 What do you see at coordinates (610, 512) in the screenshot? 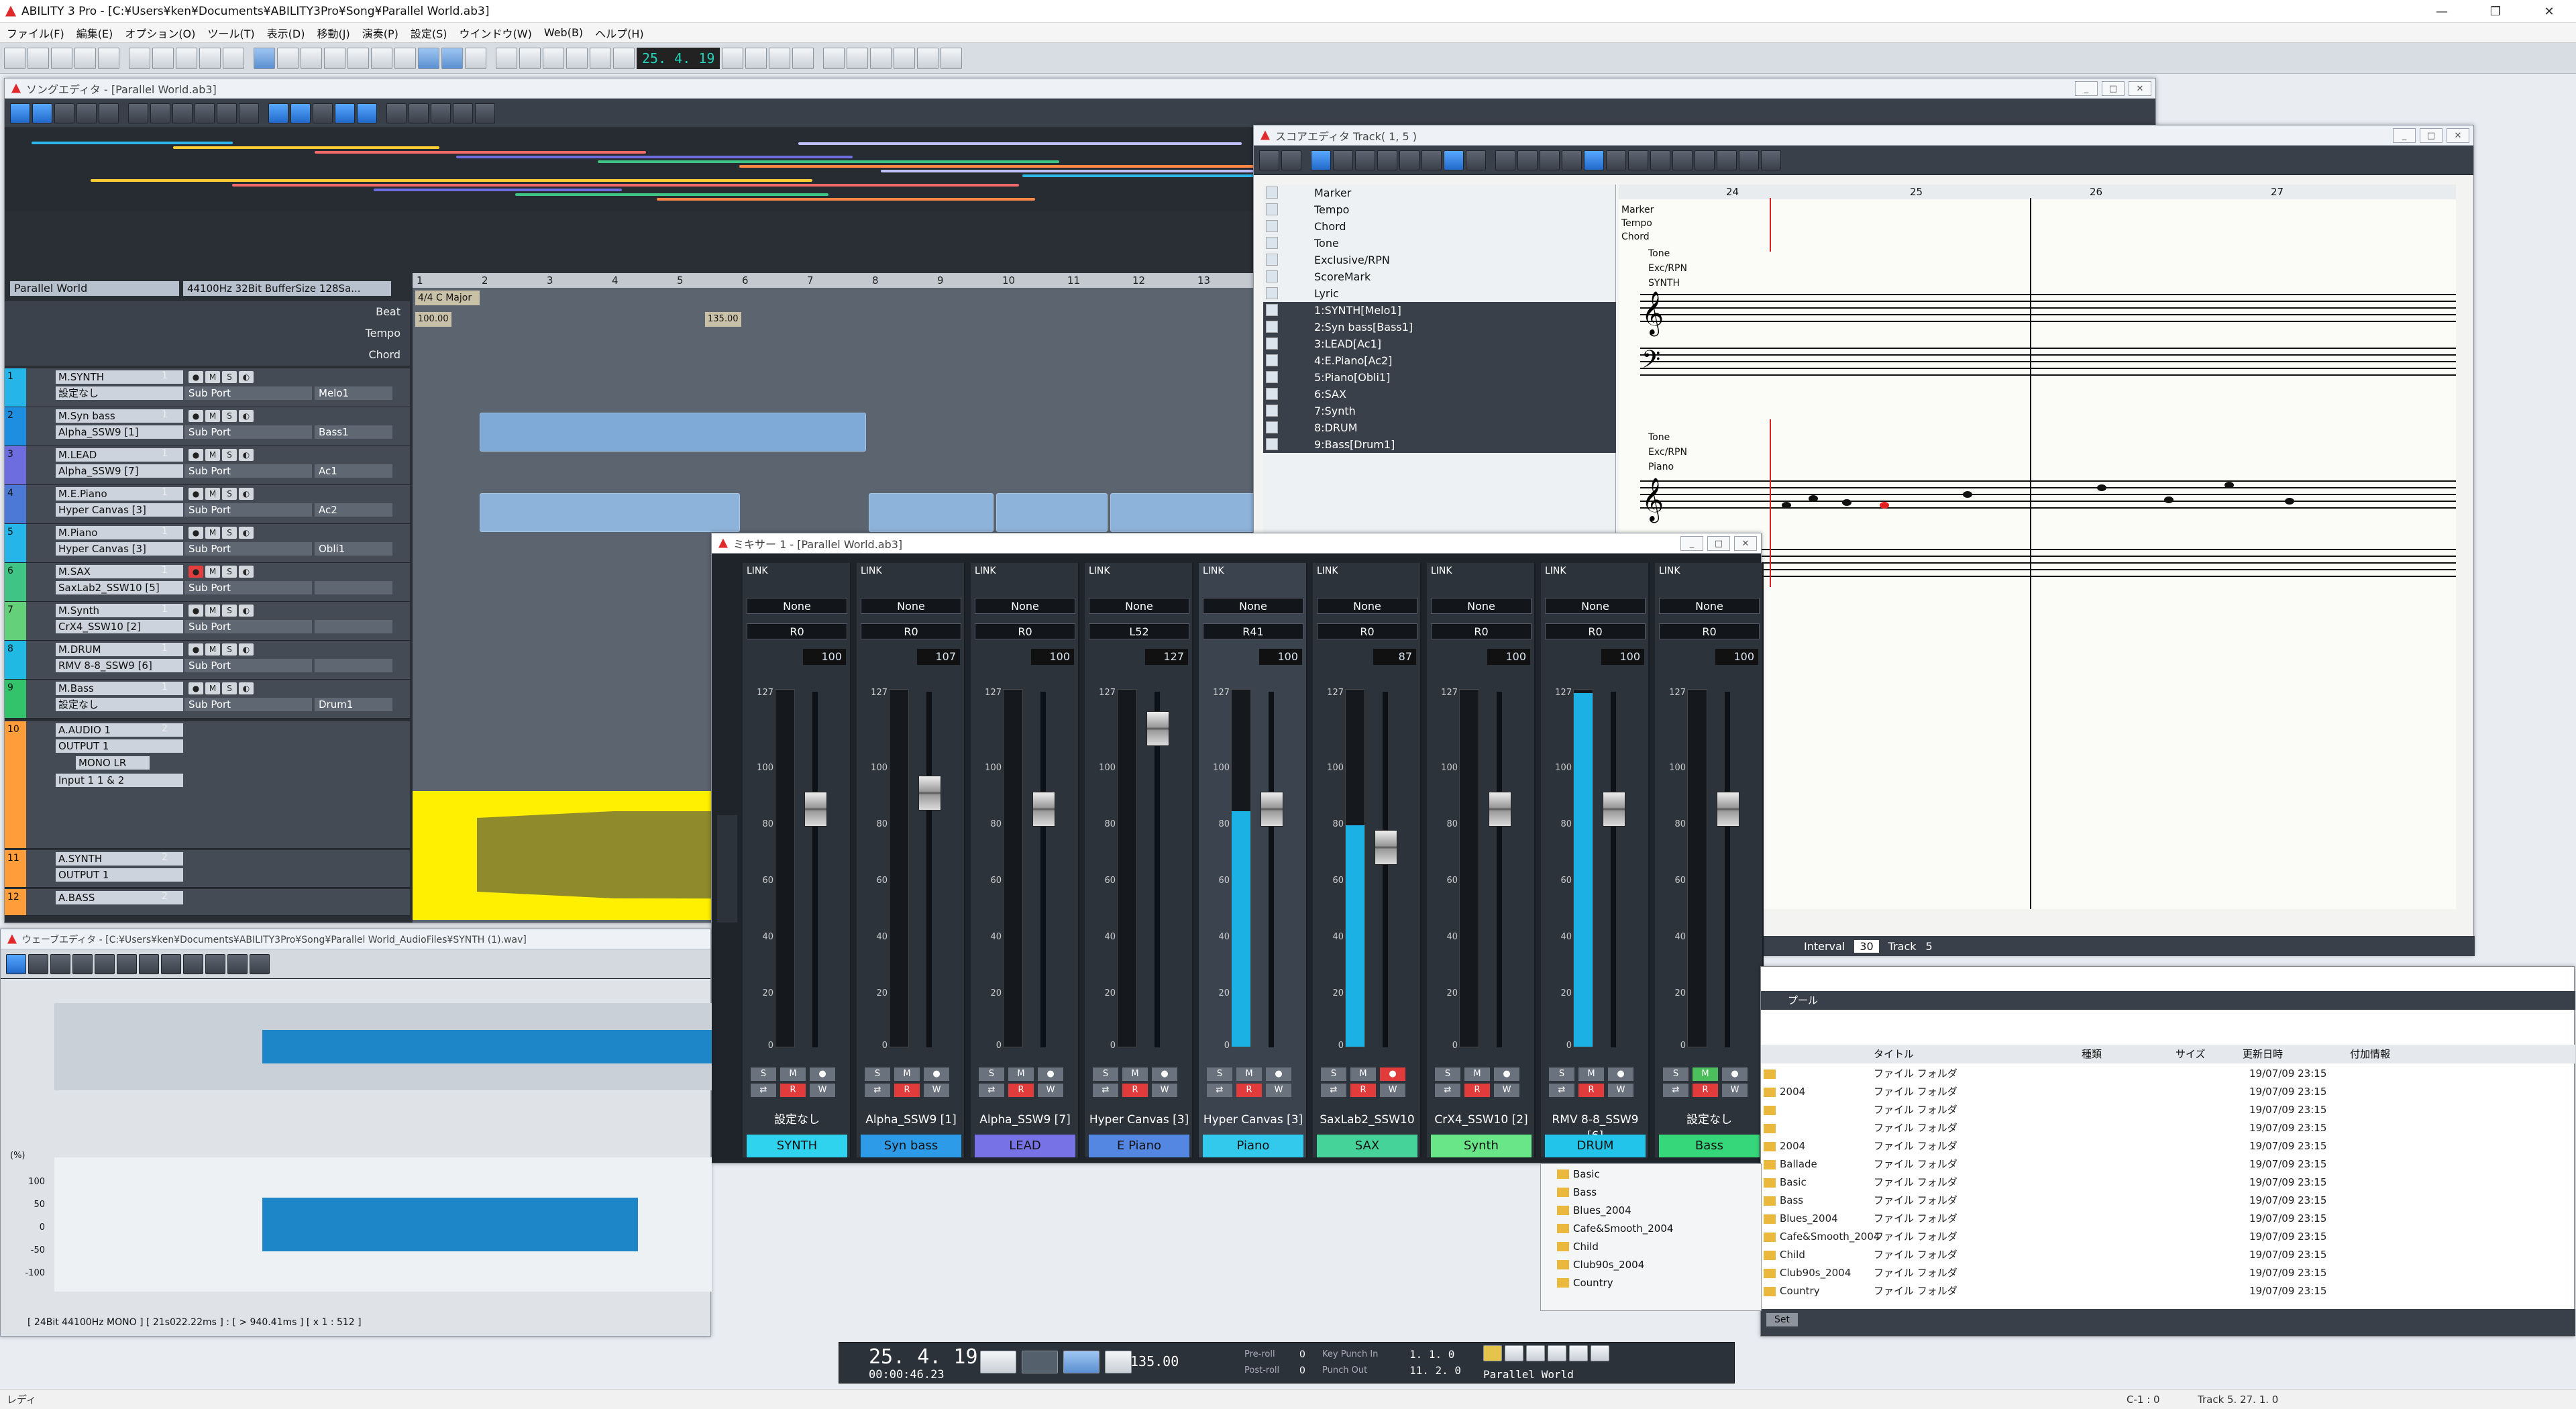
I see `midi-clip` at bounding box center [610, 512].